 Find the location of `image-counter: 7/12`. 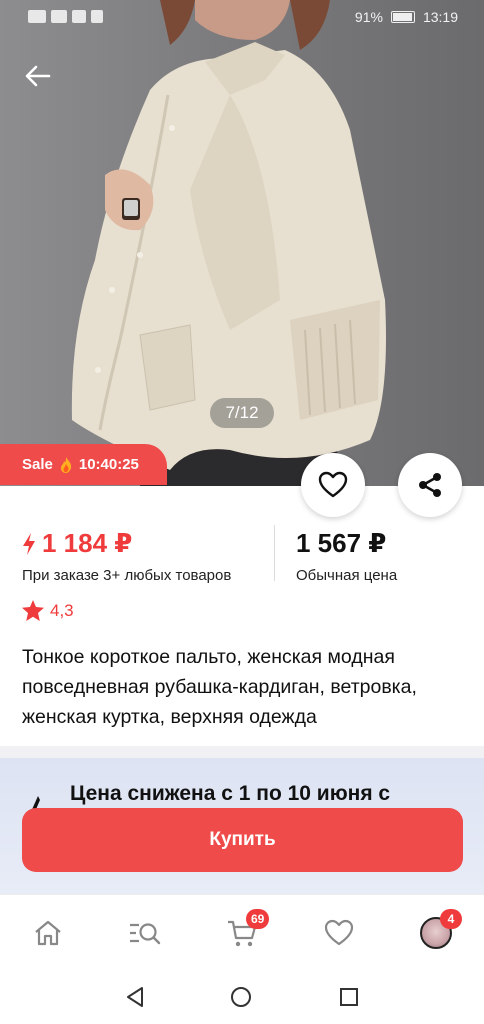

image-counter: 7/12 is located at coordinates (242, 413).